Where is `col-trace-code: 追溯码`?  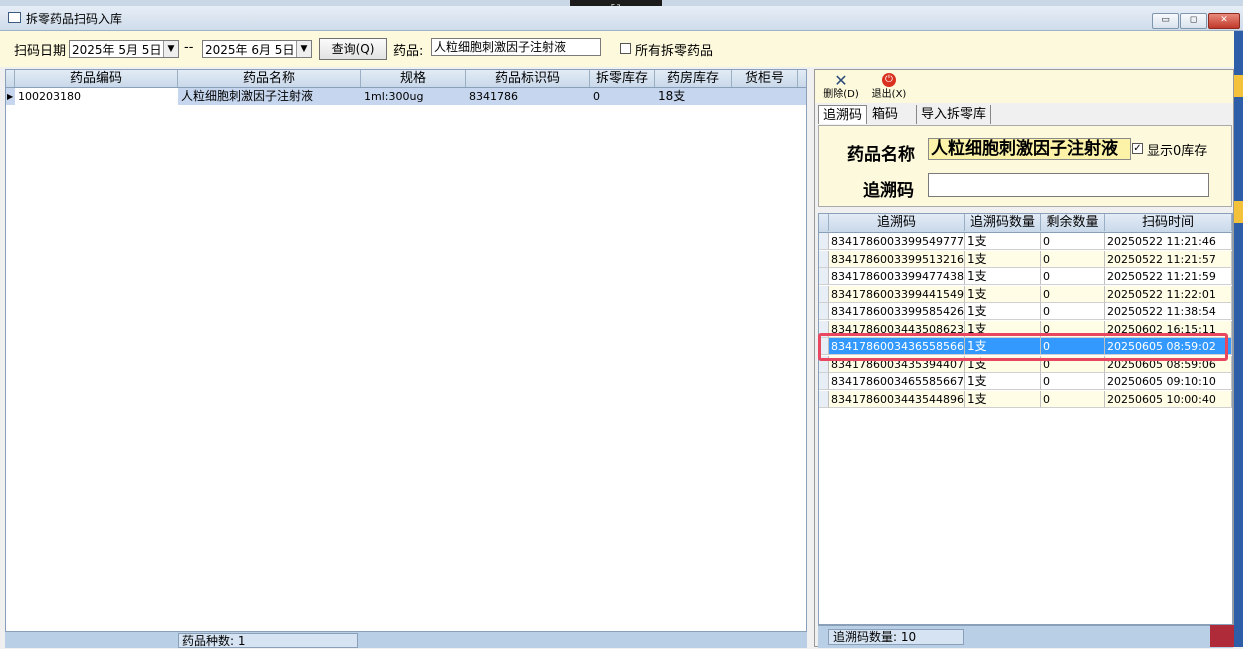
col-trace-code: 追溯码 is located at coordinates (897, 222).